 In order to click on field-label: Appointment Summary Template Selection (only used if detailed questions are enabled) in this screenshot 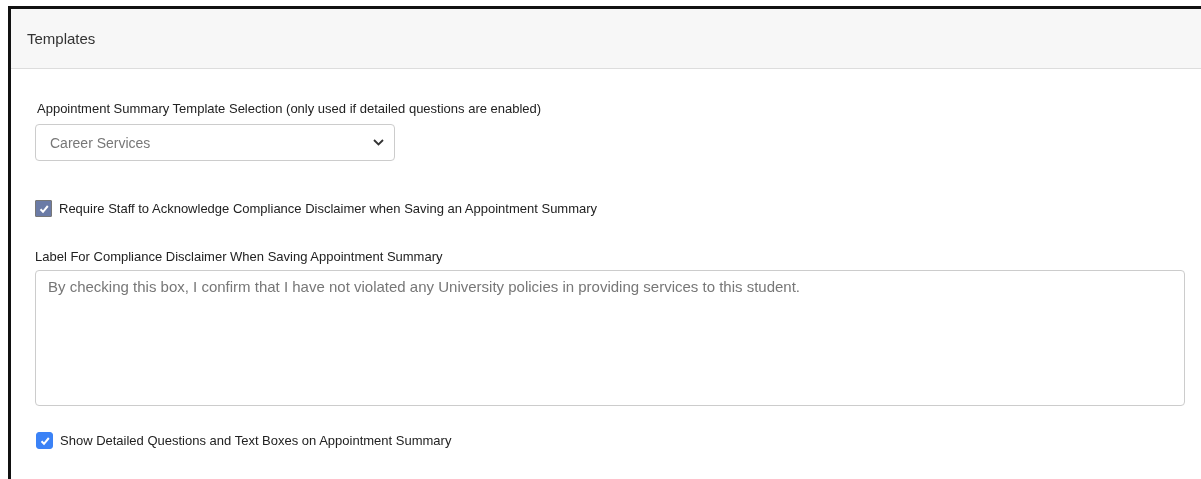, I will do `click(289, 108)`.